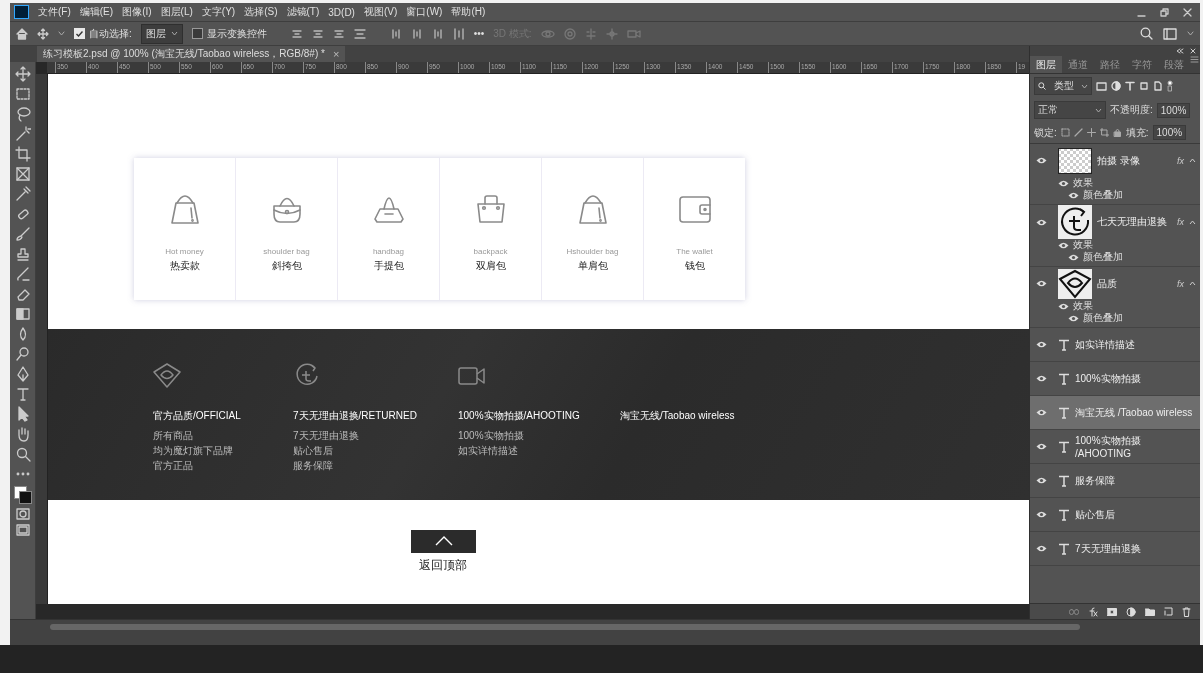 Image resolution: width=1203 pixels, height=673 pixels. I want to click on dodge-tool-icon, so click(22, 354).